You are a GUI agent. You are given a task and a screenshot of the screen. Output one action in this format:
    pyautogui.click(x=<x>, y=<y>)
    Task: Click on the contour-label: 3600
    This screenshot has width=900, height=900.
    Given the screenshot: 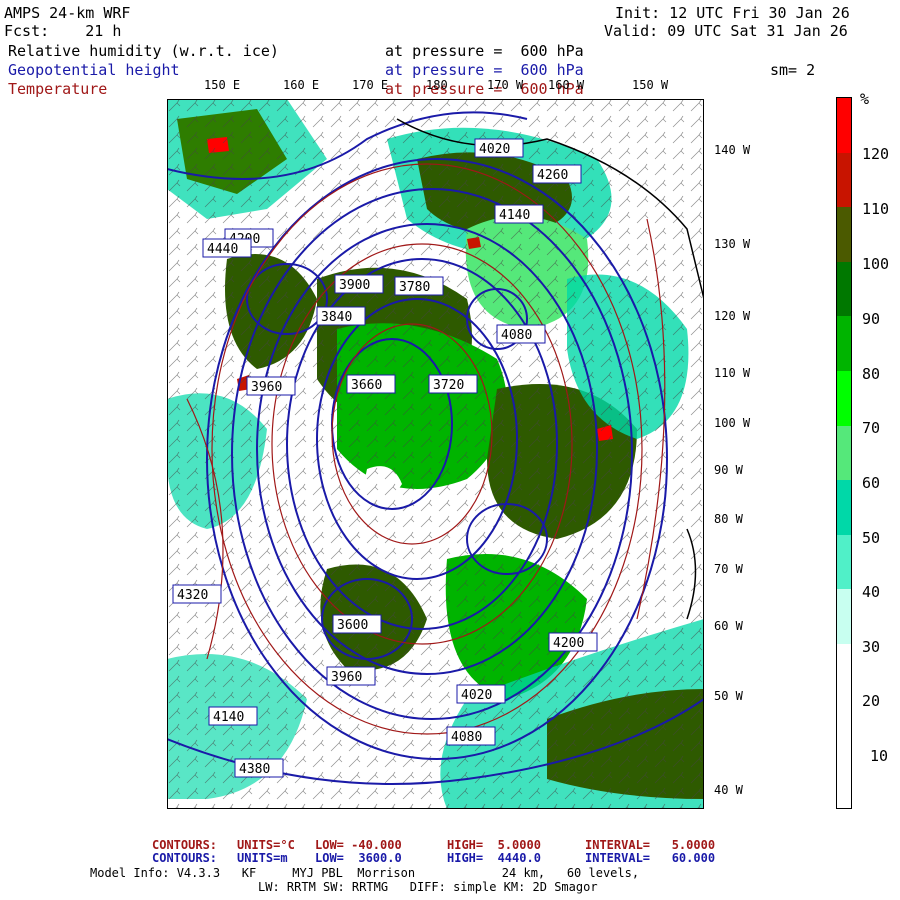 What is the action you would take?
    pyautogui.click(x=357, y=624)
    